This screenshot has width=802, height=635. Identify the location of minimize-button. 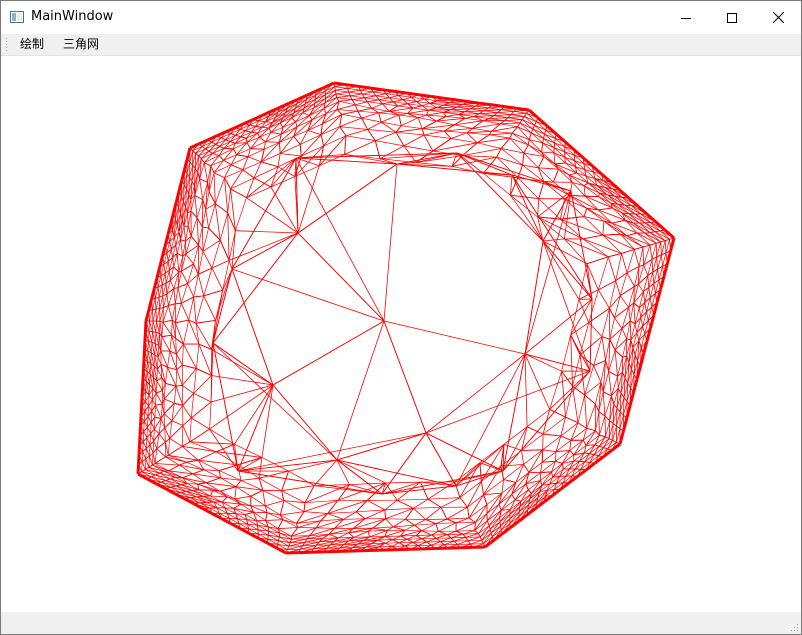
(686, 17).